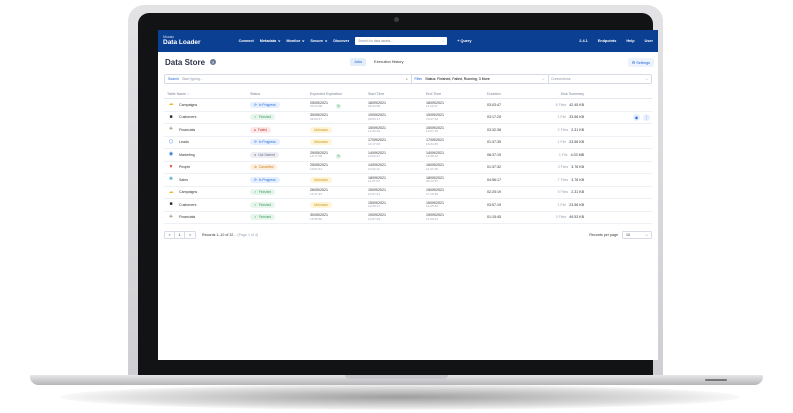  I want to click on nav-item-connect: Connect, so click(246, 41).